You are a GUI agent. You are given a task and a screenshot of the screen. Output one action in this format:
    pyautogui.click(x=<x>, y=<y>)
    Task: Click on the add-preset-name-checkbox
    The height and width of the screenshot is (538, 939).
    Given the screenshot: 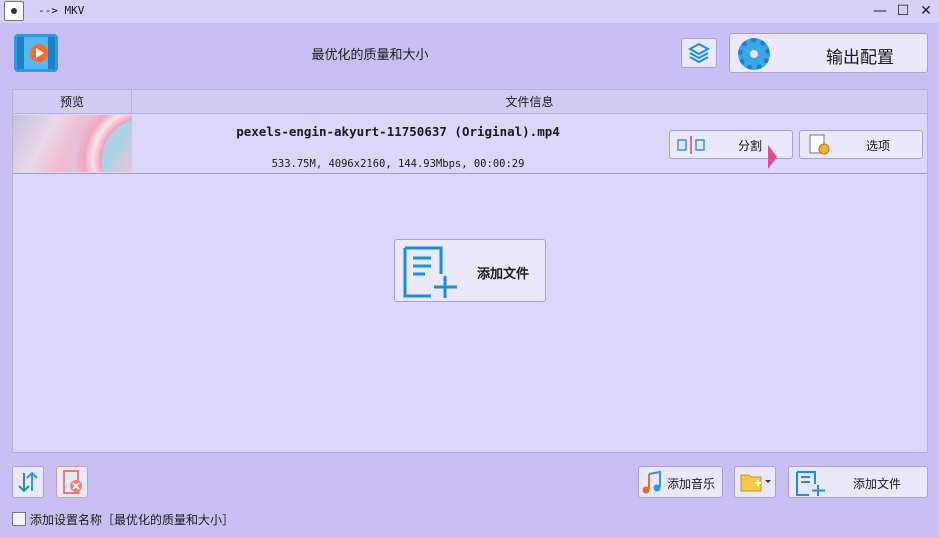 What is the action you would take?
    pyautogui.click(x=19, y=519)
    